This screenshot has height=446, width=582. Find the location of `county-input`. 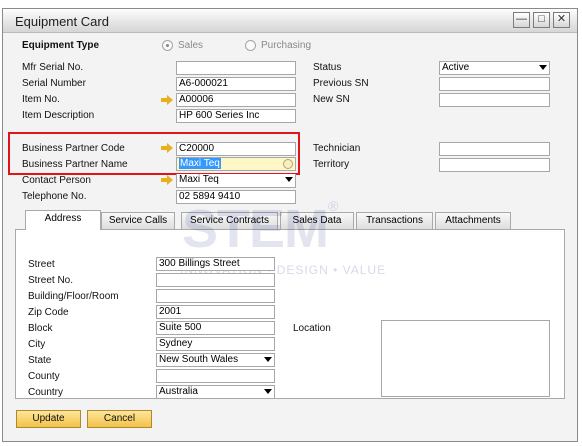

county-input is located at coordinates (215, 376).